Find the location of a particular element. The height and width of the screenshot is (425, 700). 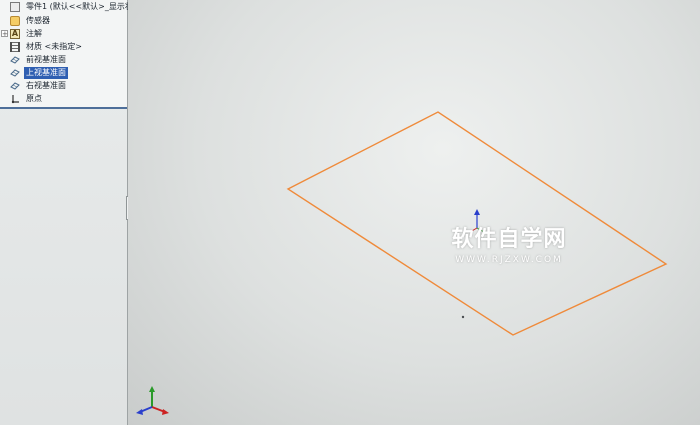

sensor-icon is located at coordinates (15, 21).